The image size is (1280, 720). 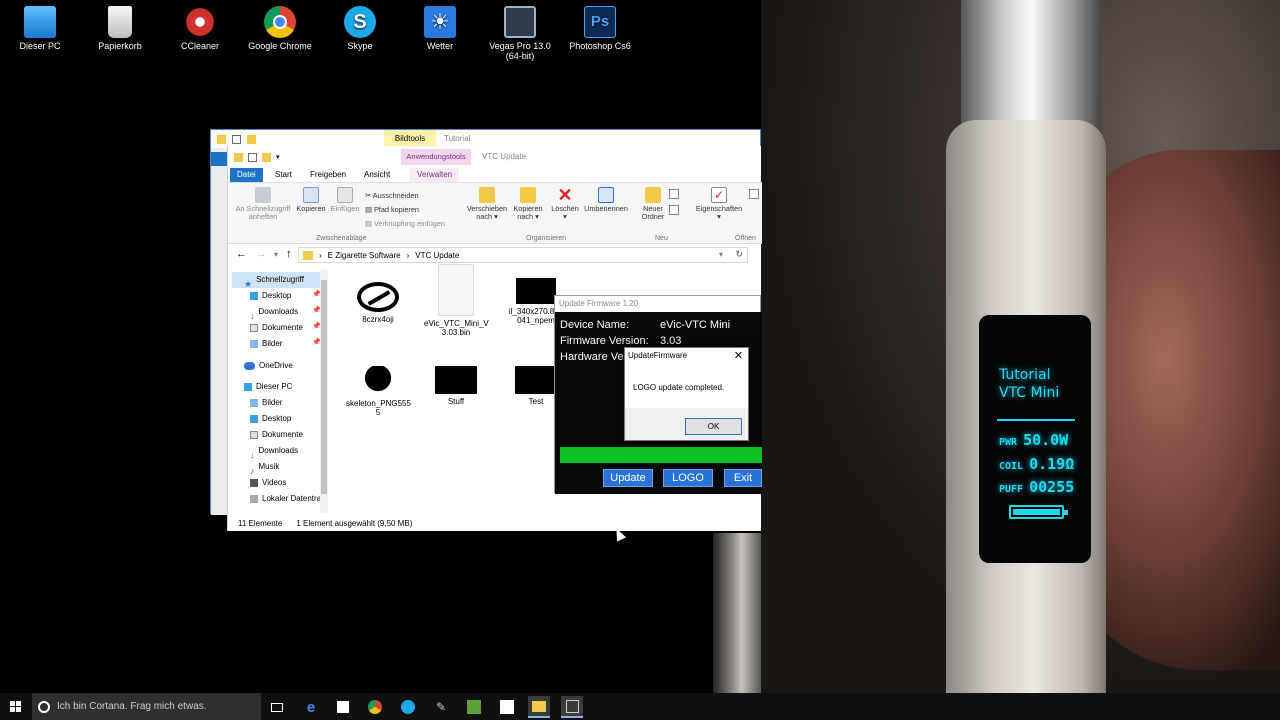 What do you see at coordinates (263, 204) in the screenshot?
I see `pin-quick-access-button: An Schnellzugriff anheften` at bounding box center [263, 204].